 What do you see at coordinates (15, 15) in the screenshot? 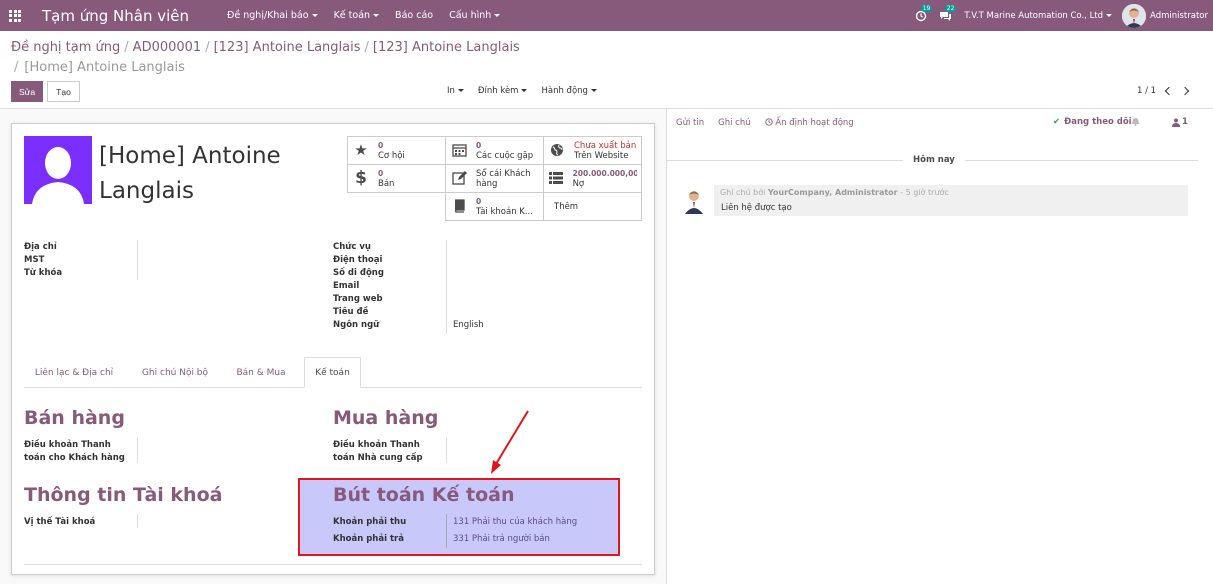
I see `apps-menu-icon` at bounding box center [15, 15].